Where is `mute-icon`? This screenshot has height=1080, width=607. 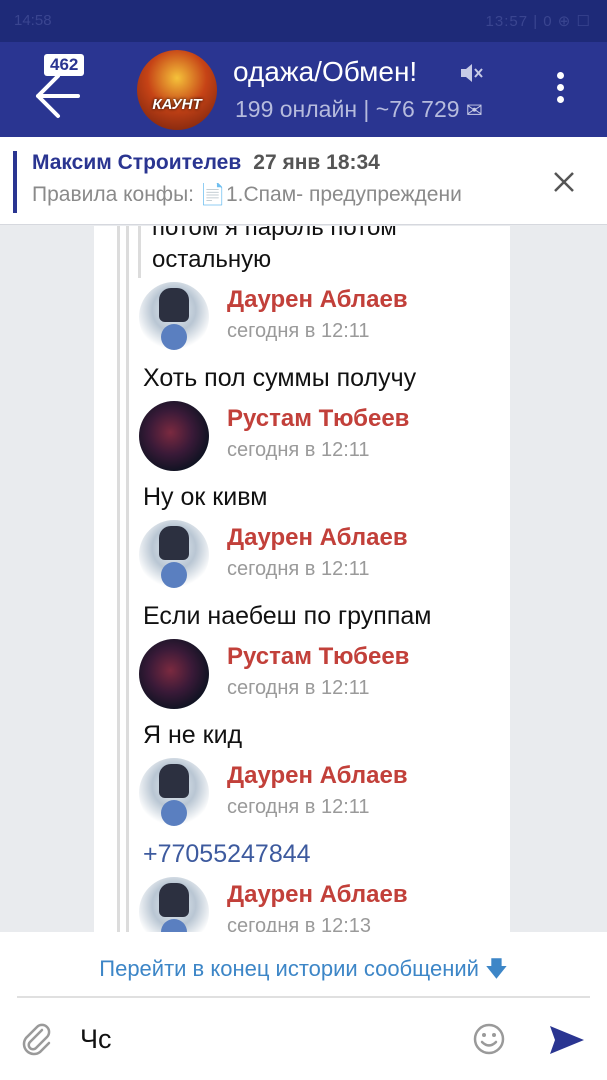
mute-icon is located at coordinates (472, 73).